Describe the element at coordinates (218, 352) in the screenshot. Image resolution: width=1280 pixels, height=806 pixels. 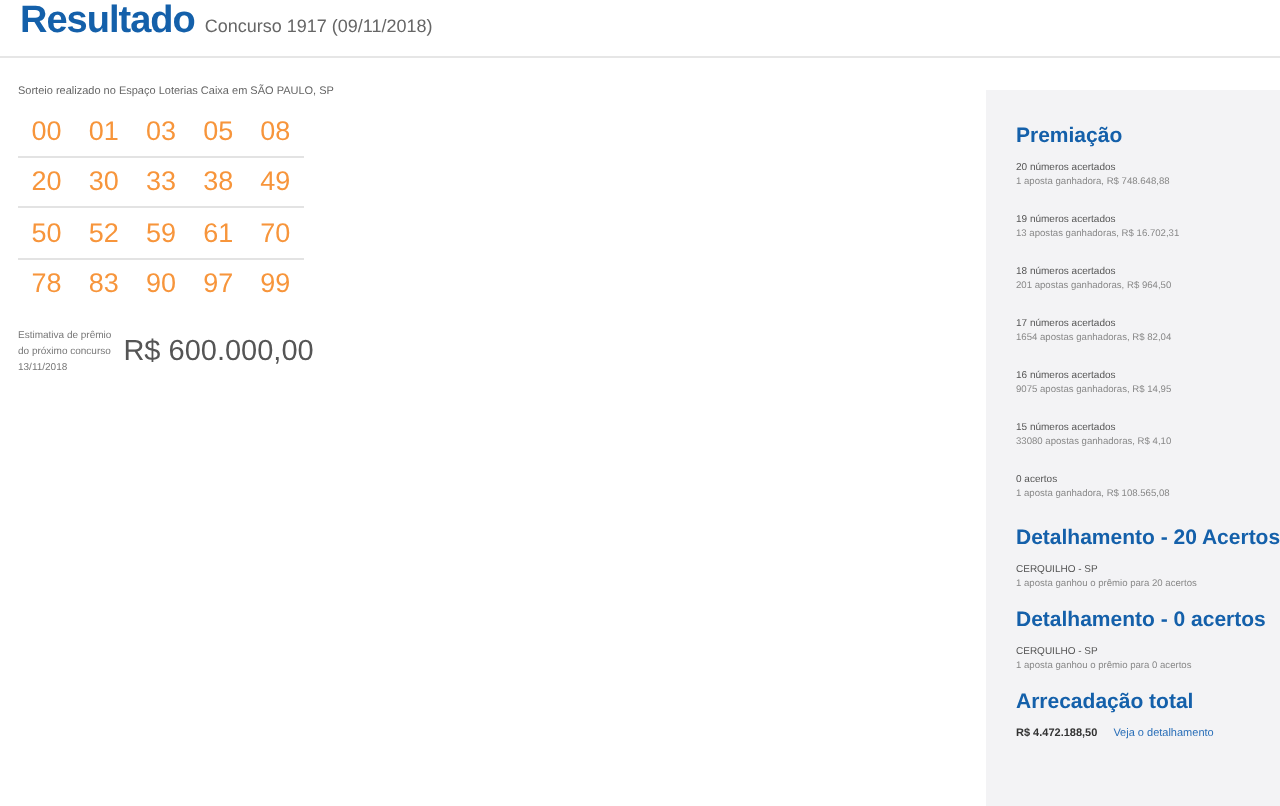
I see `estimate-value: R$ 600.000,00` at that location.